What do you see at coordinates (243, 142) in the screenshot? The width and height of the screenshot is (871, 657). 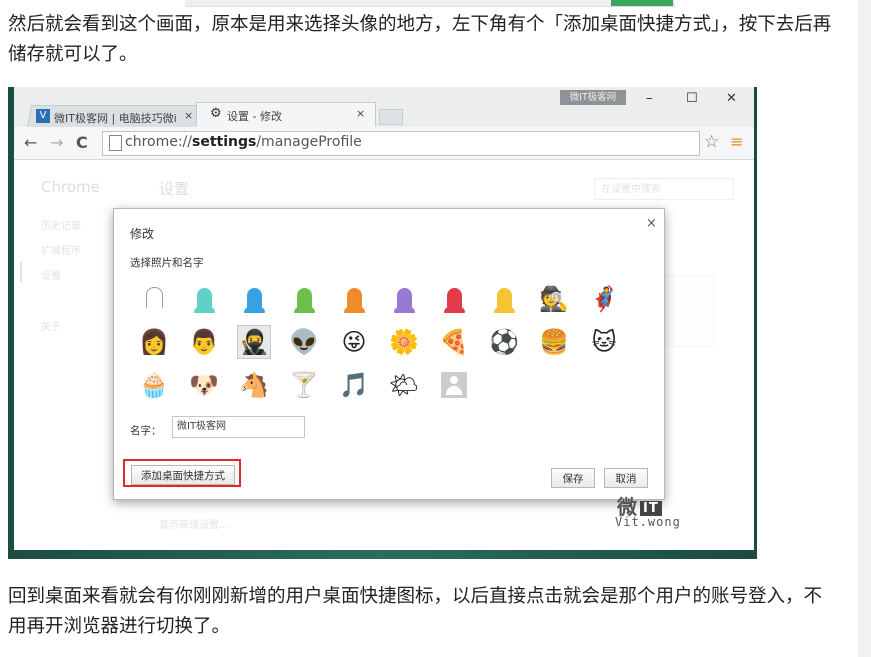 I see `address-url: chrome://settings/manageProfile` at bounding box center [243, 142].